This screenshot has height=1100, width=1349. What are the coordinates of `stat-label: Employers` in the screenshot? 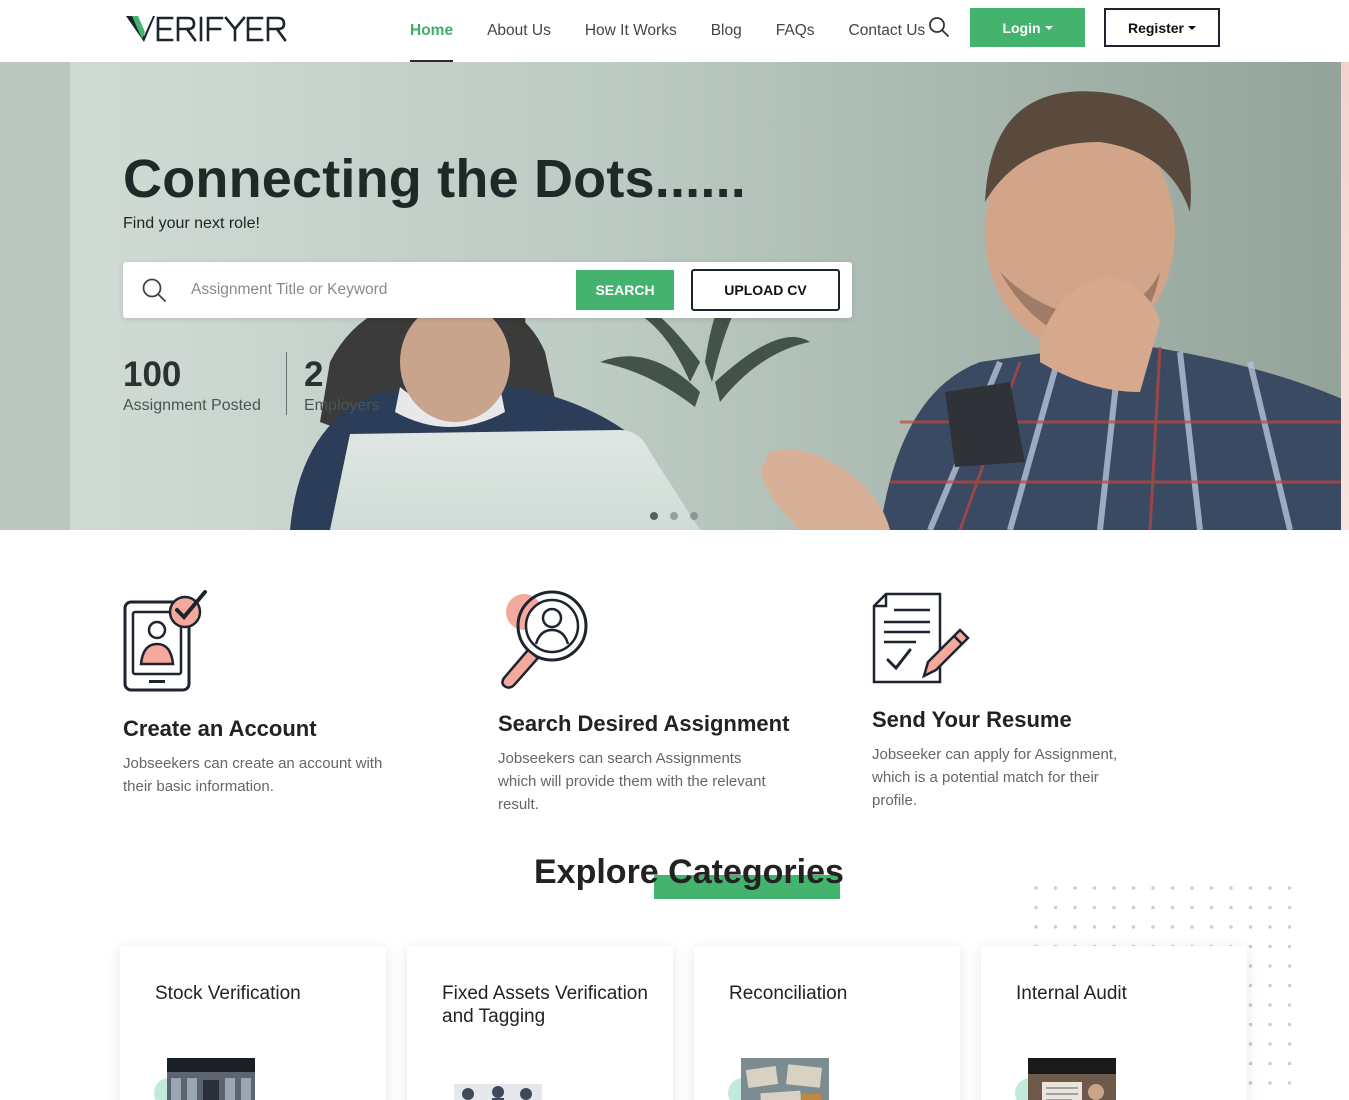 It's located at (342, 405).